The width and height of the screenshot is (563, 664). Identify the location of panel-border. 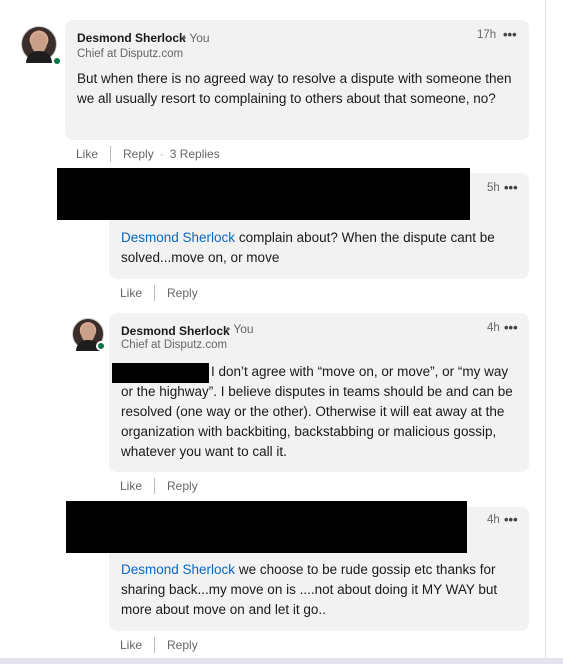
(545, 332).